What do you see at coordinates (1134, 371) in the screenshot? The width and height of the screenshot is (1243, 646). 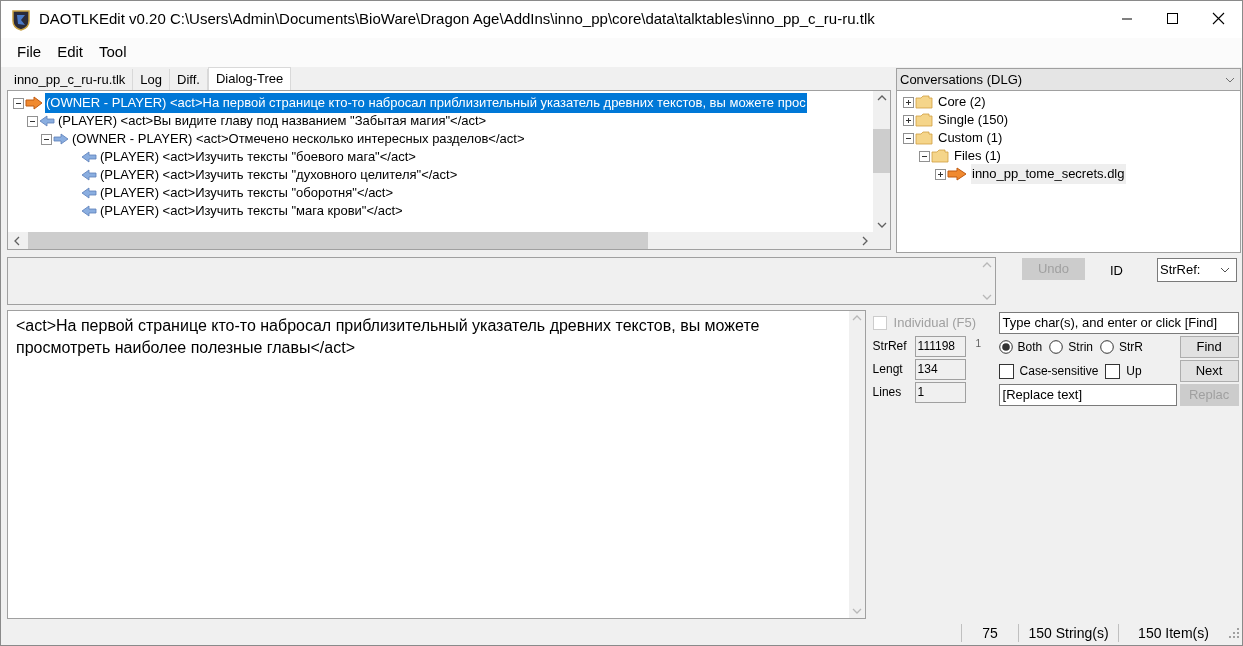 I see `checkbox-label: Up` at bounding box center [1134, 371].